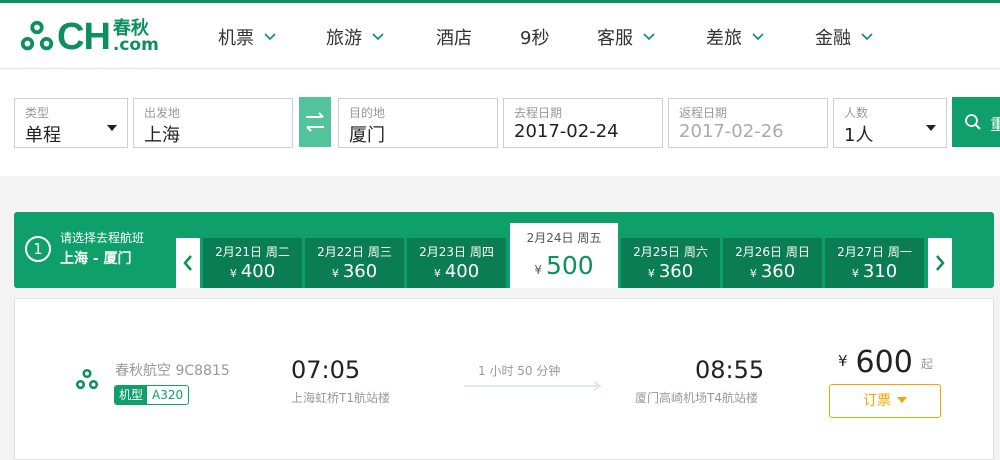  What do you see at coordinates (519, 371) in the screenshot?
I see `flight-duration: 1 小时 50 分钟` at bounding box center [519, 371].